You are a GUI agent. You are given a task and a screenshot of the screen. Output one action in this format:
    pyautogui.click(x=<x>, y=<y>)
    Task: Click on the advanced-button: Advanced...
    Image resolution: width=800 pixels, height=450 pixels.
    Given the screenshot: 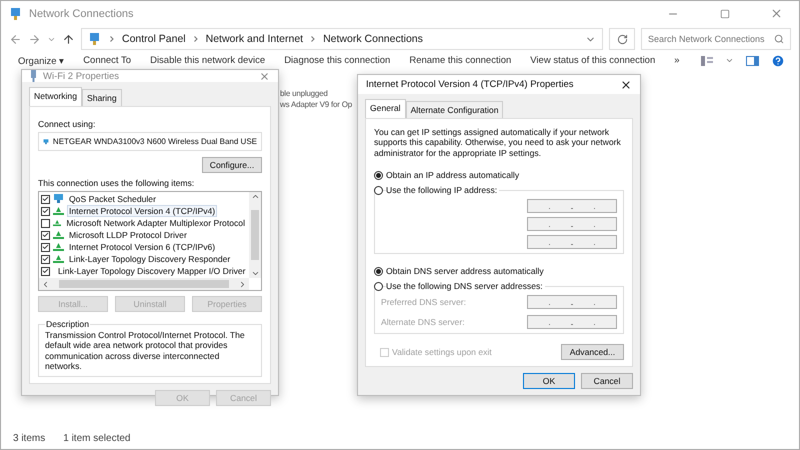 What is the action you would take?
    pyautogui.click(x=592, y=352)
    